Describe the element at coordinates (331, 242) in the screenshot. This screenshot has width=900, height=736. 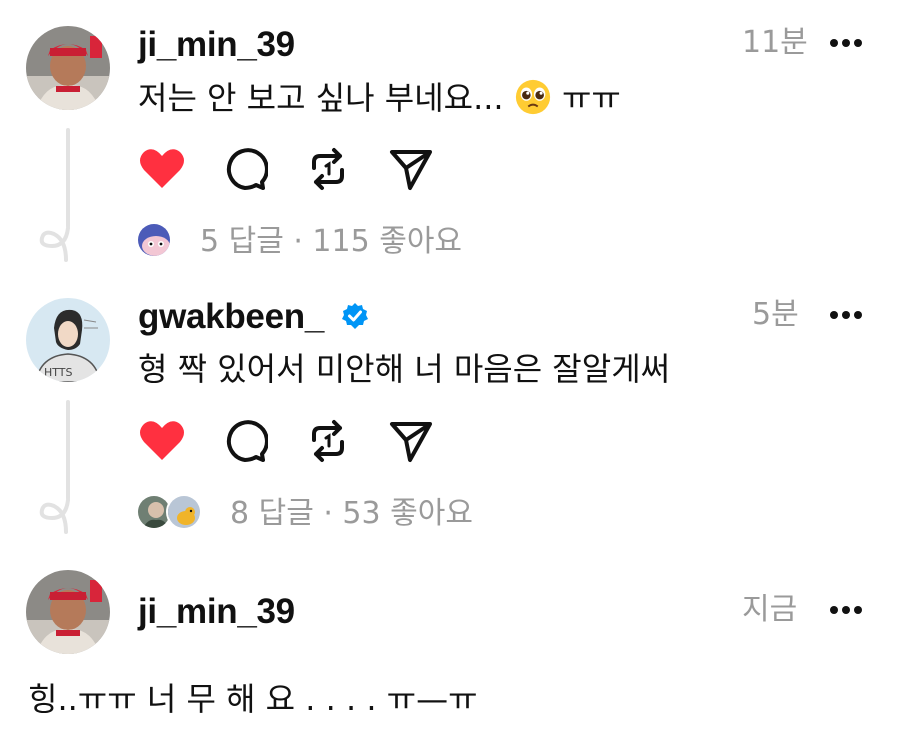
I see `post-1-stats: 5 답글 · 115 좋아요` at that location.